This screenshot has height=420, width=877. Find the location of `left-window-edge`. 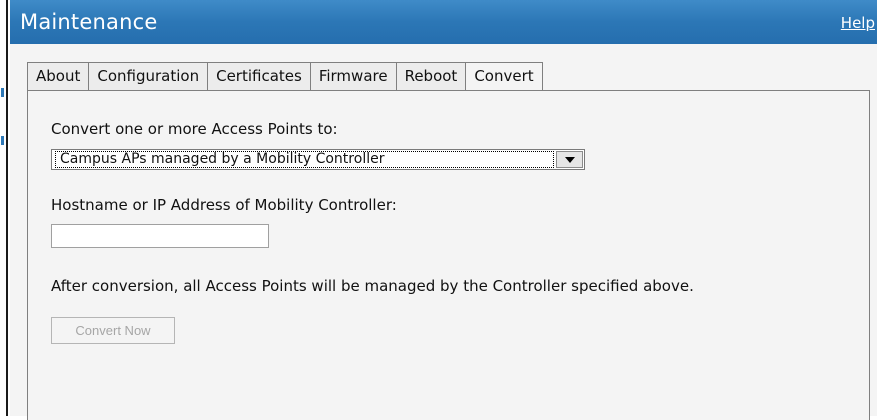

left-window-edge is located at coordinates (4, 208).